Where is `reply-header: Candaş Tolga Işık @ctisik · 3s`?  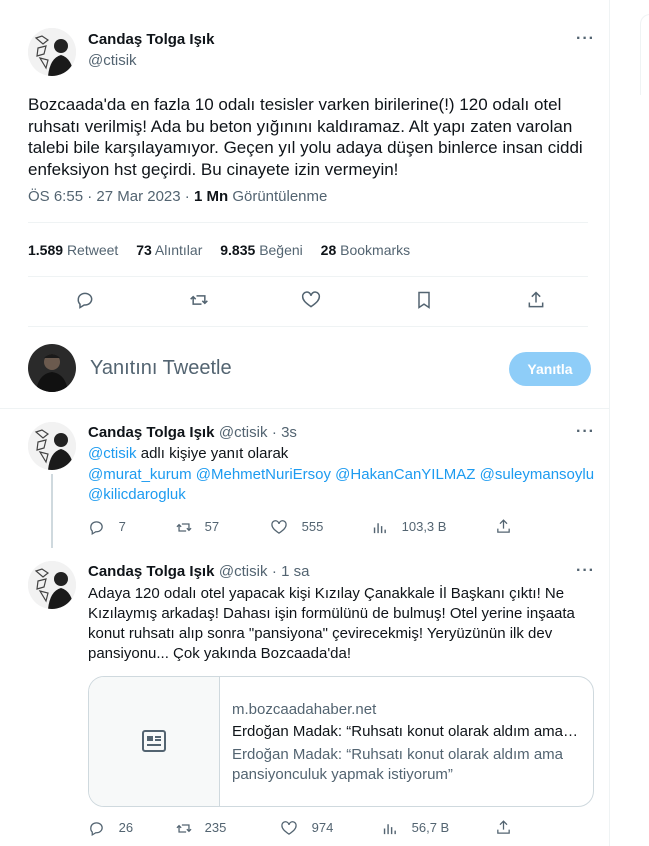
reply-header: Candaş Tolga Işık @ctisik · 3s is located at coordinates (192, 432).